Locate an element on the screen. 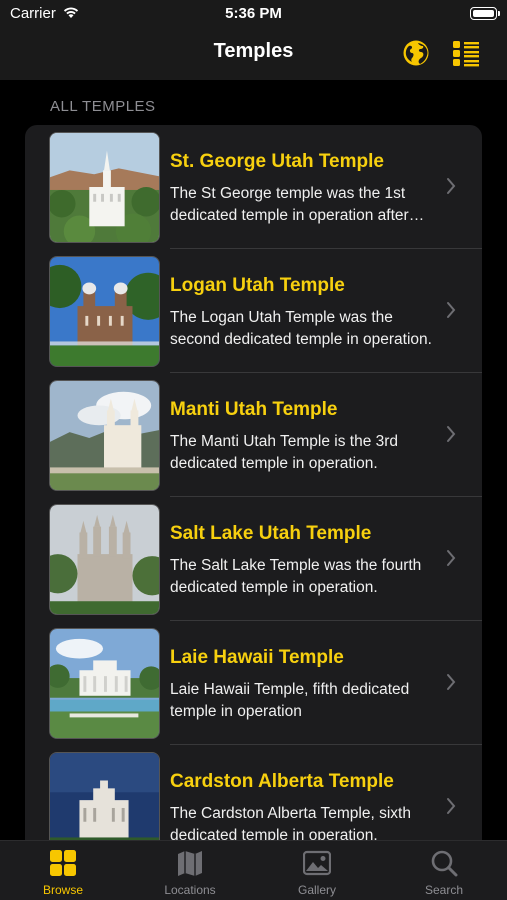  photo-icon is located at coordinates (317, 863).